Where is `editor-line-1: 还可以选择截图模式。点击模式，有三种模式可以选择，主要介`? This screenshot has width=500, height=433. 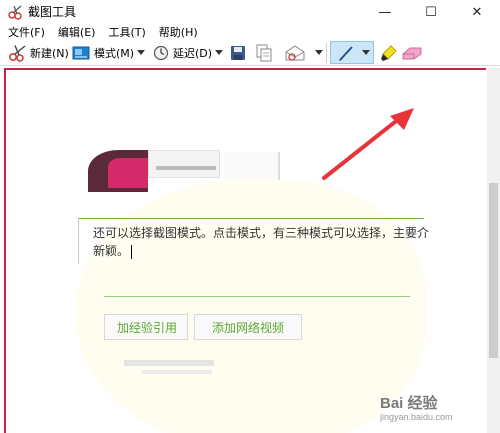 editor-line-1: 还可以选择截图模式。点击模式，有三种模式可以选择，主要介 is located at coordinates (261, 233).